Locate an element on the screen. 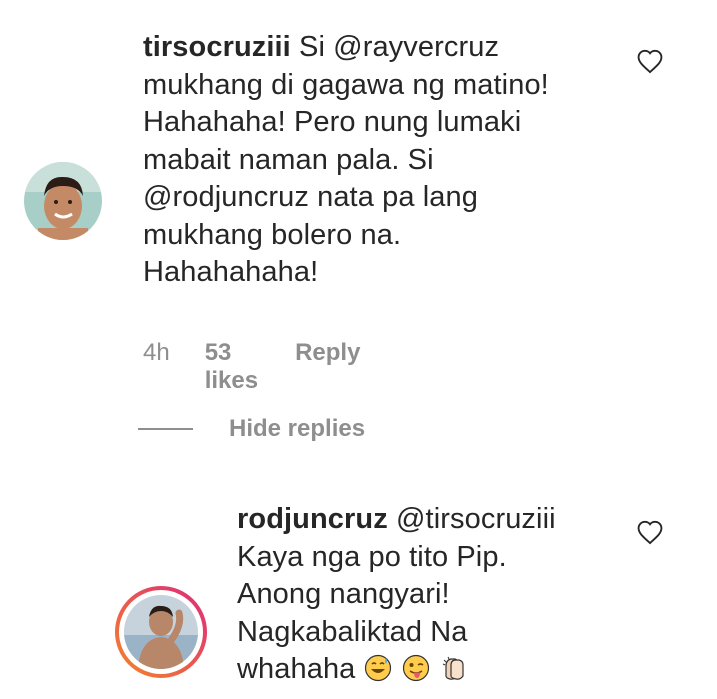 Image resolution: width=717 pixels, height=699 pixels. reply-username: rodjuncruz is located at coordinates (312, 519).